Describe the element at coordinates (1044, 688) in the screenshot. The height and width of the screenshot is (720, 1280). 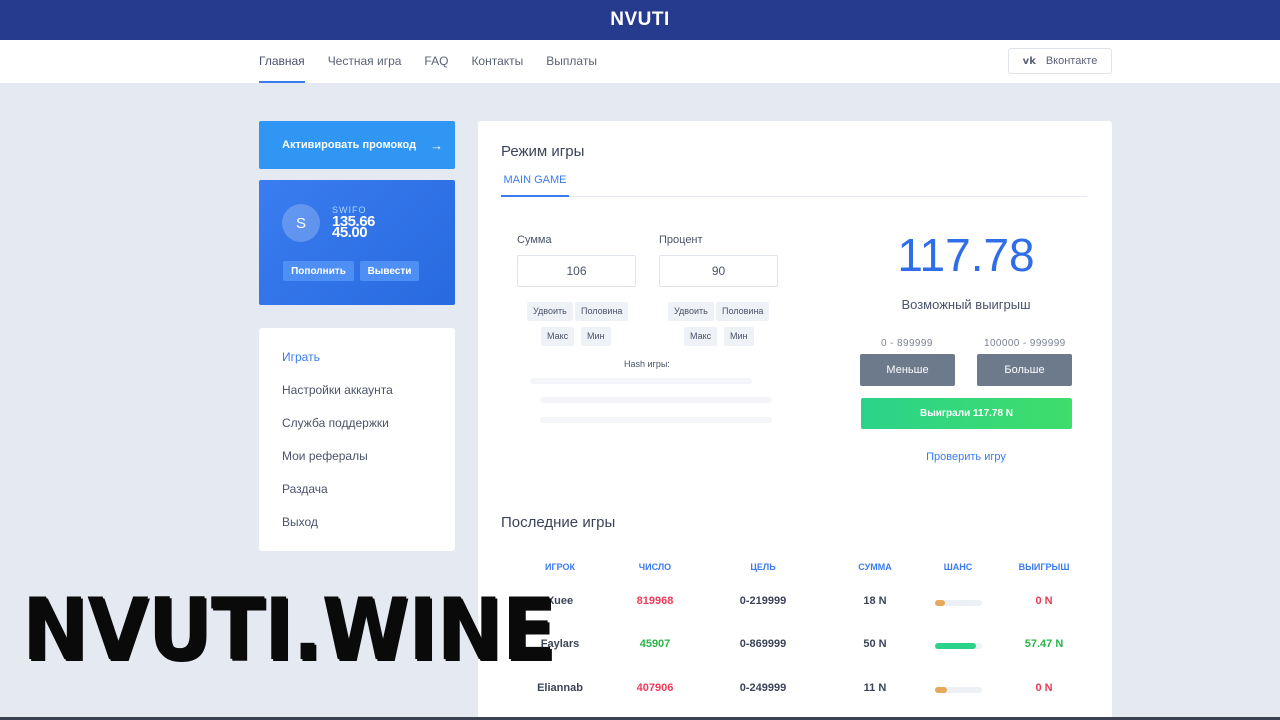
I see `row-3-win: 0 N` at that location.